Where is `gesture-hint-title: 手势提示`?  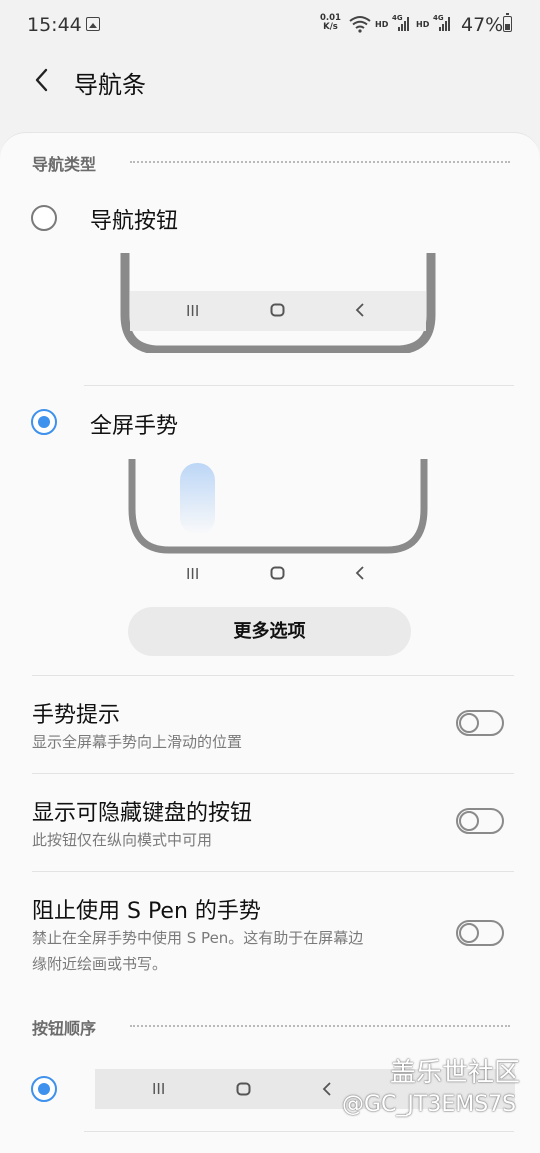 gesture-hint-title: 手势提示 is located at coordinates (76, 713).